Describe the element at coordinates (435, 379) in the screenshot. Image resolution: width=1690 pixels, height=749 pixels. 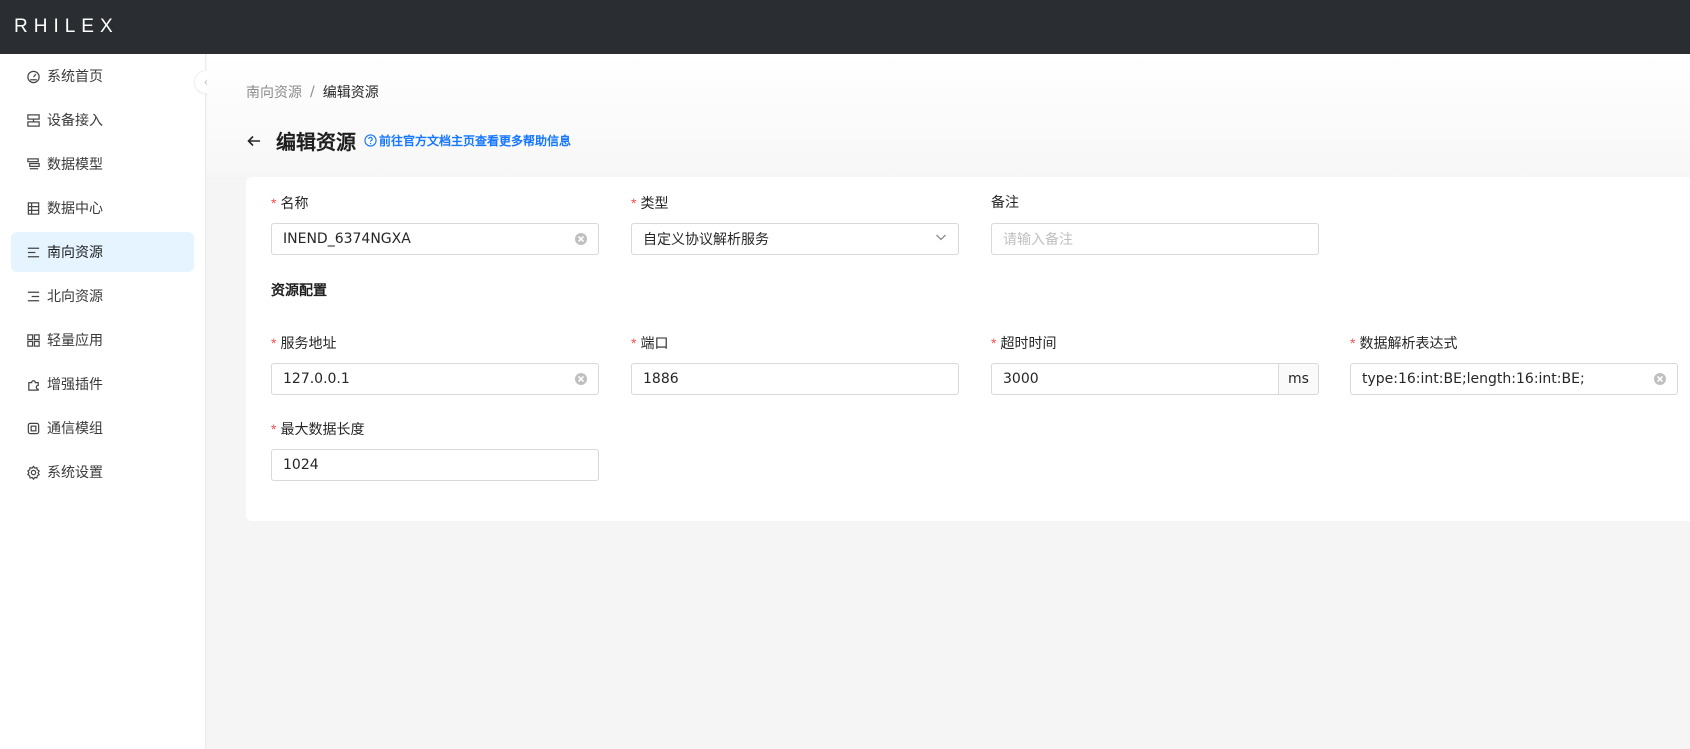
I see `host-input: 127.0.0.1` at that location.